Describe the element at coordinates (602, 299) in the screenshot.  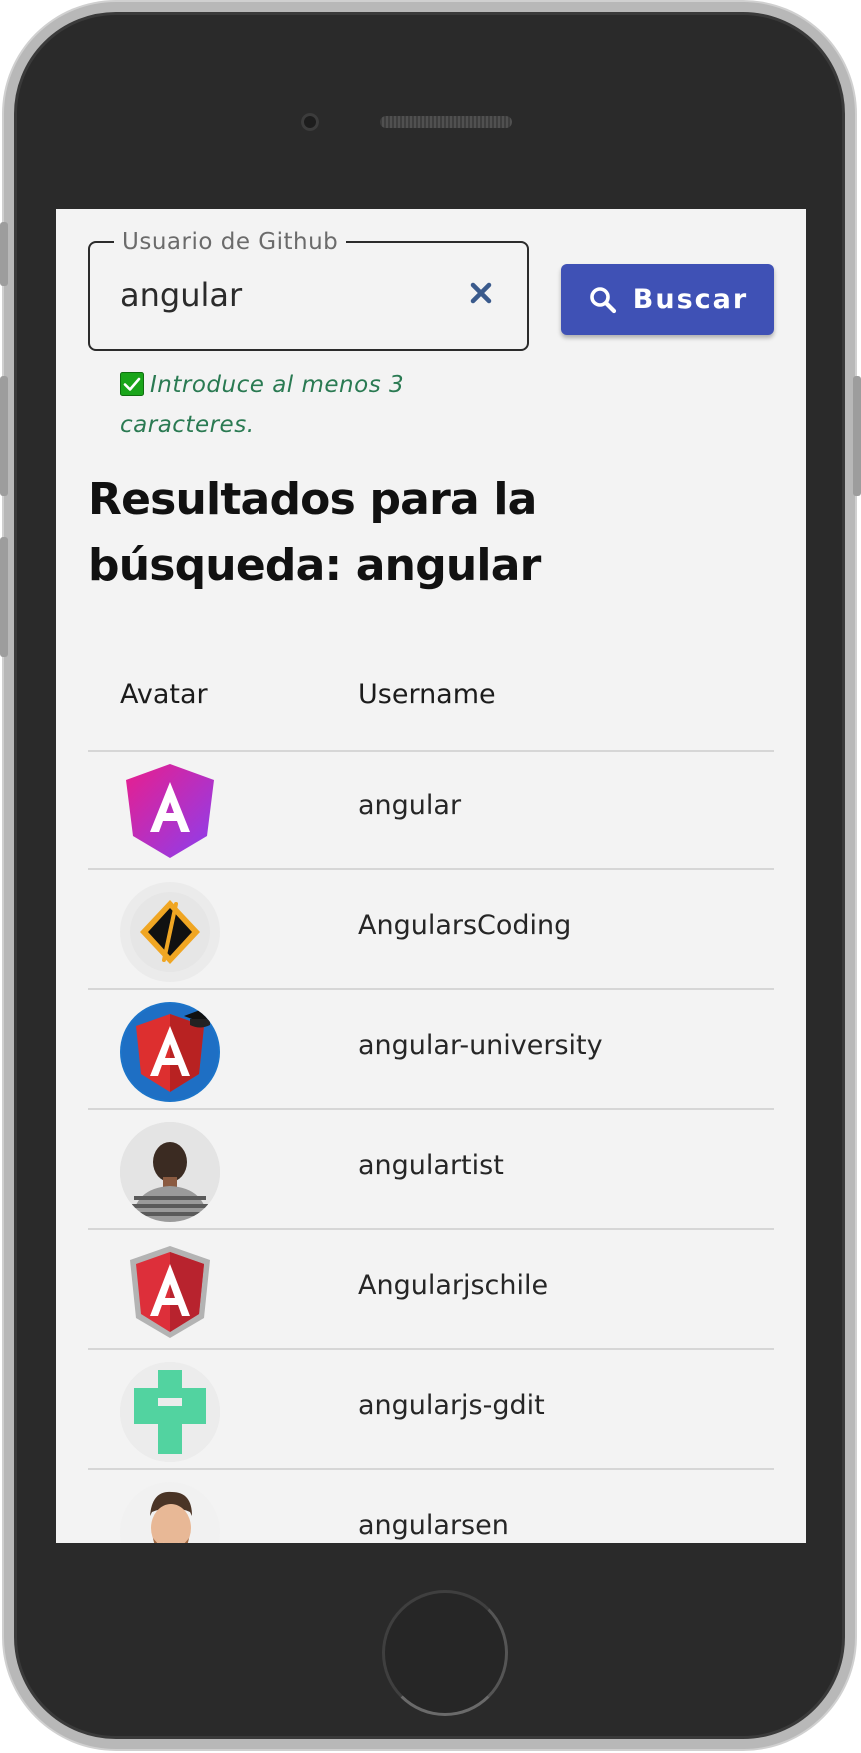
I see `search-icon` at that location.